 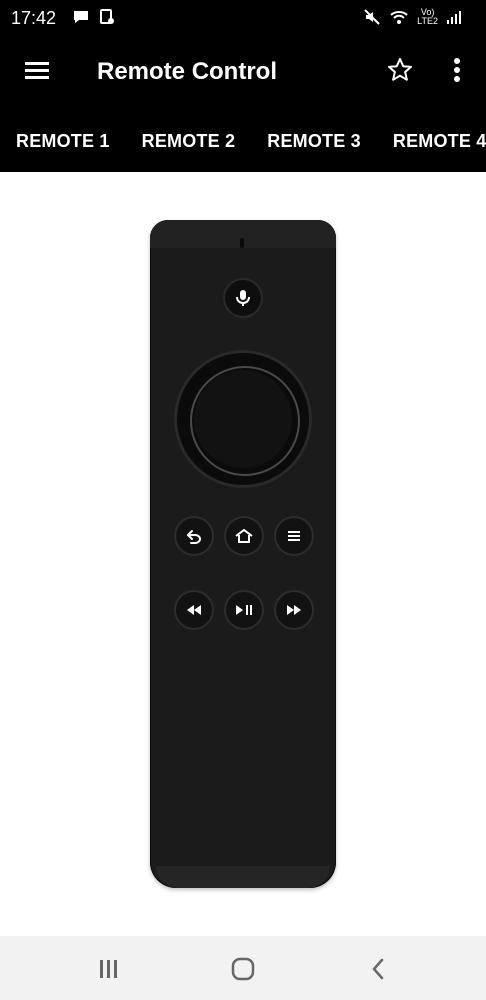 I want to click on fast-forward-button, so click(x=294, y=610).